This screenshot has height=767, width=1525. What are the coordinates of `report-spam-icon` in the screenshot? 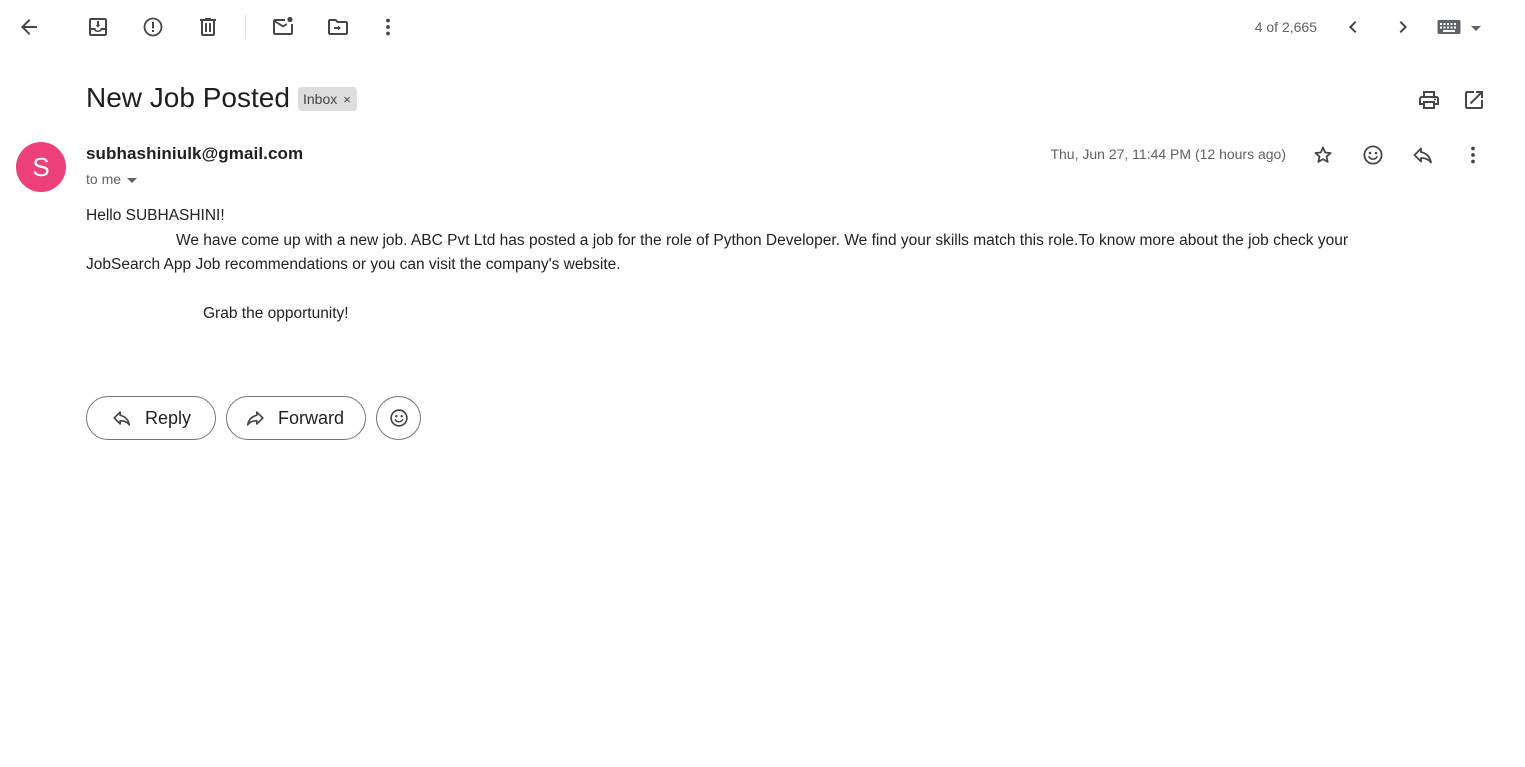 It's located at (153, 27).